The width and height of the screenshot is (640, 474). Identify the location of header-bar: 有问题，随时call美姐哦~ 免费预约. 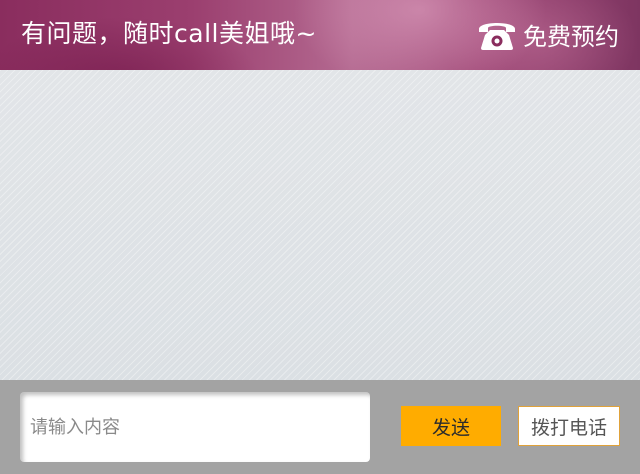
(320, 35).